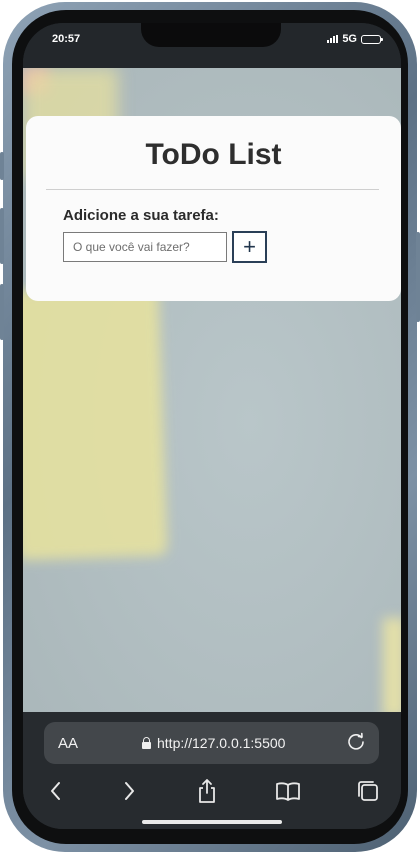 The width and height of the screenshot is (420, 854). I want to click on home-indicator, so click(212, 822).